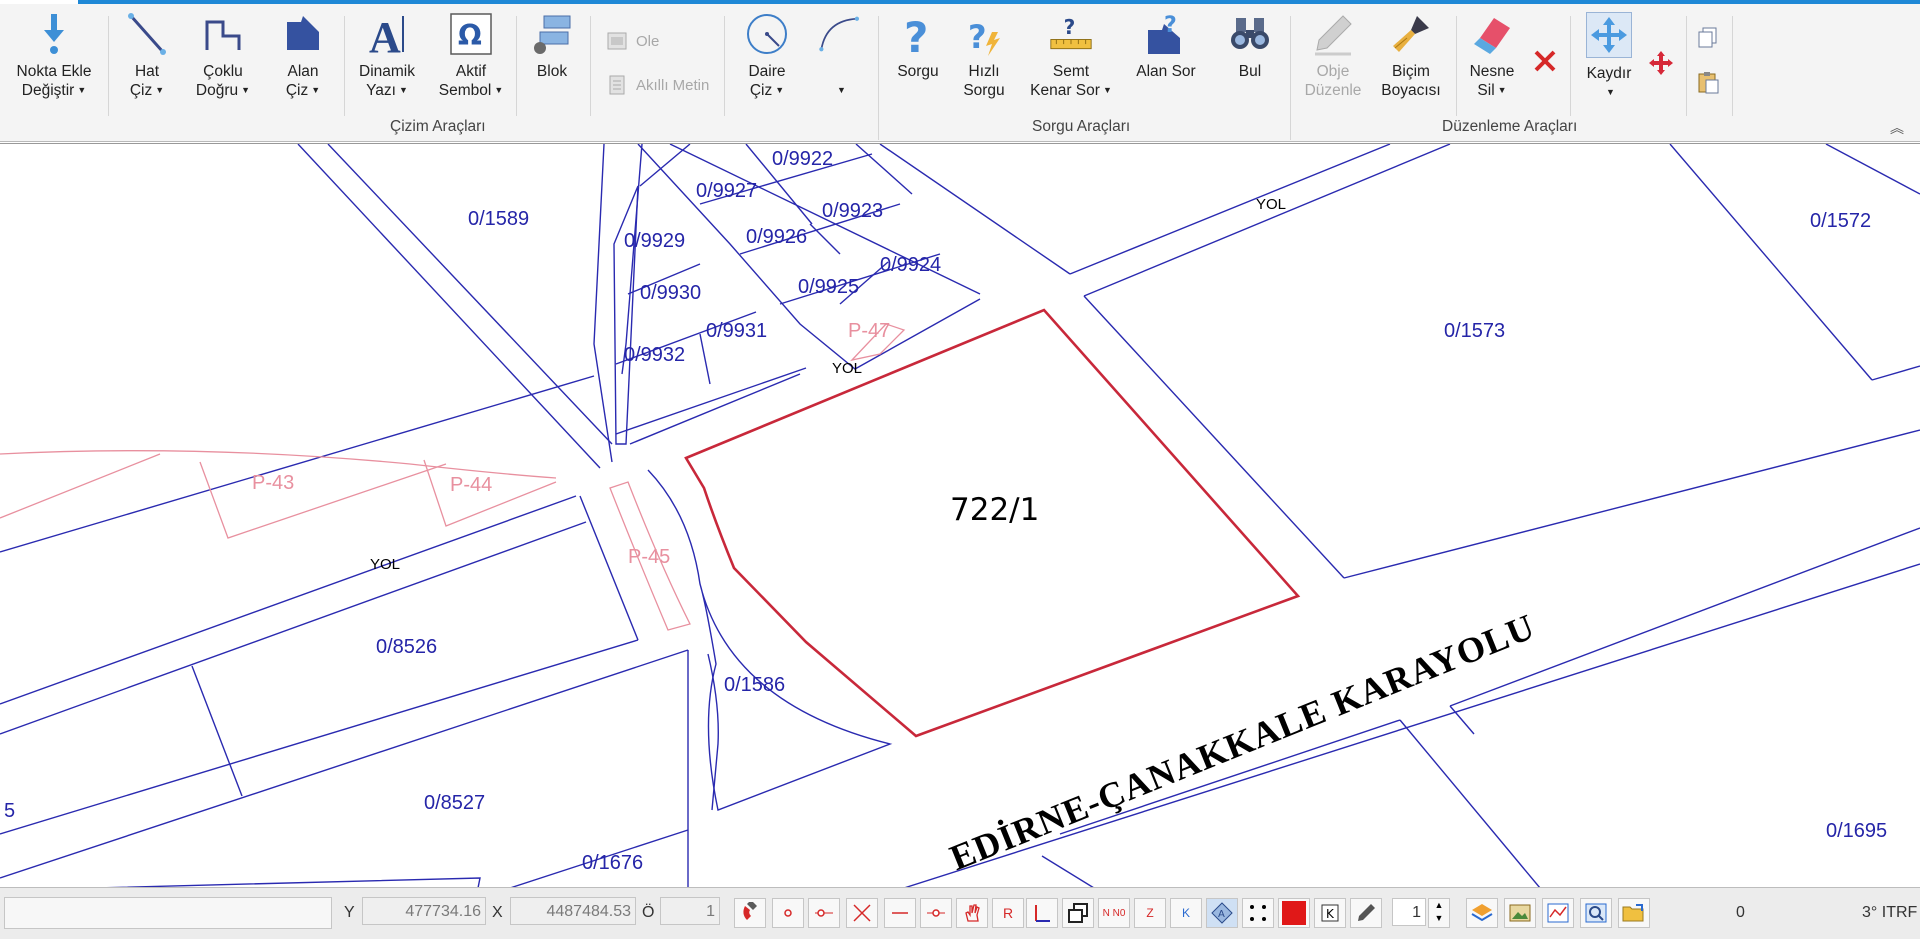 This screenshot has width=1920, height=939. What do you see at coordinates (788, 913) in the screenshot?
I see `snap-point-icon` at bounding box center [788, 913].